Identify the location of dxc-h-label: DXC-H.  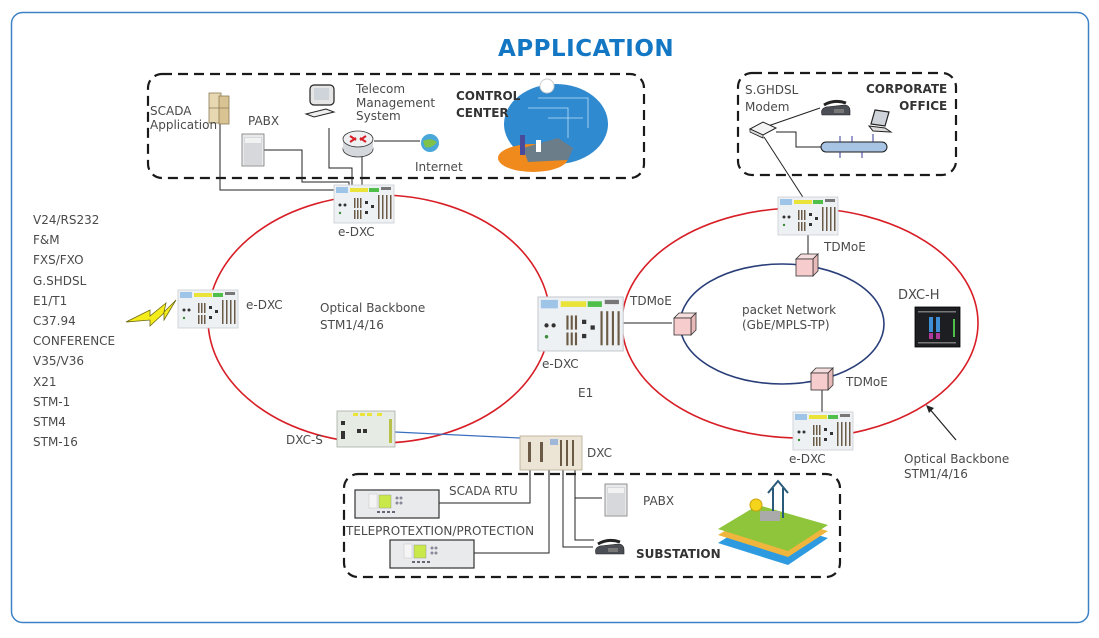
(919, 295).